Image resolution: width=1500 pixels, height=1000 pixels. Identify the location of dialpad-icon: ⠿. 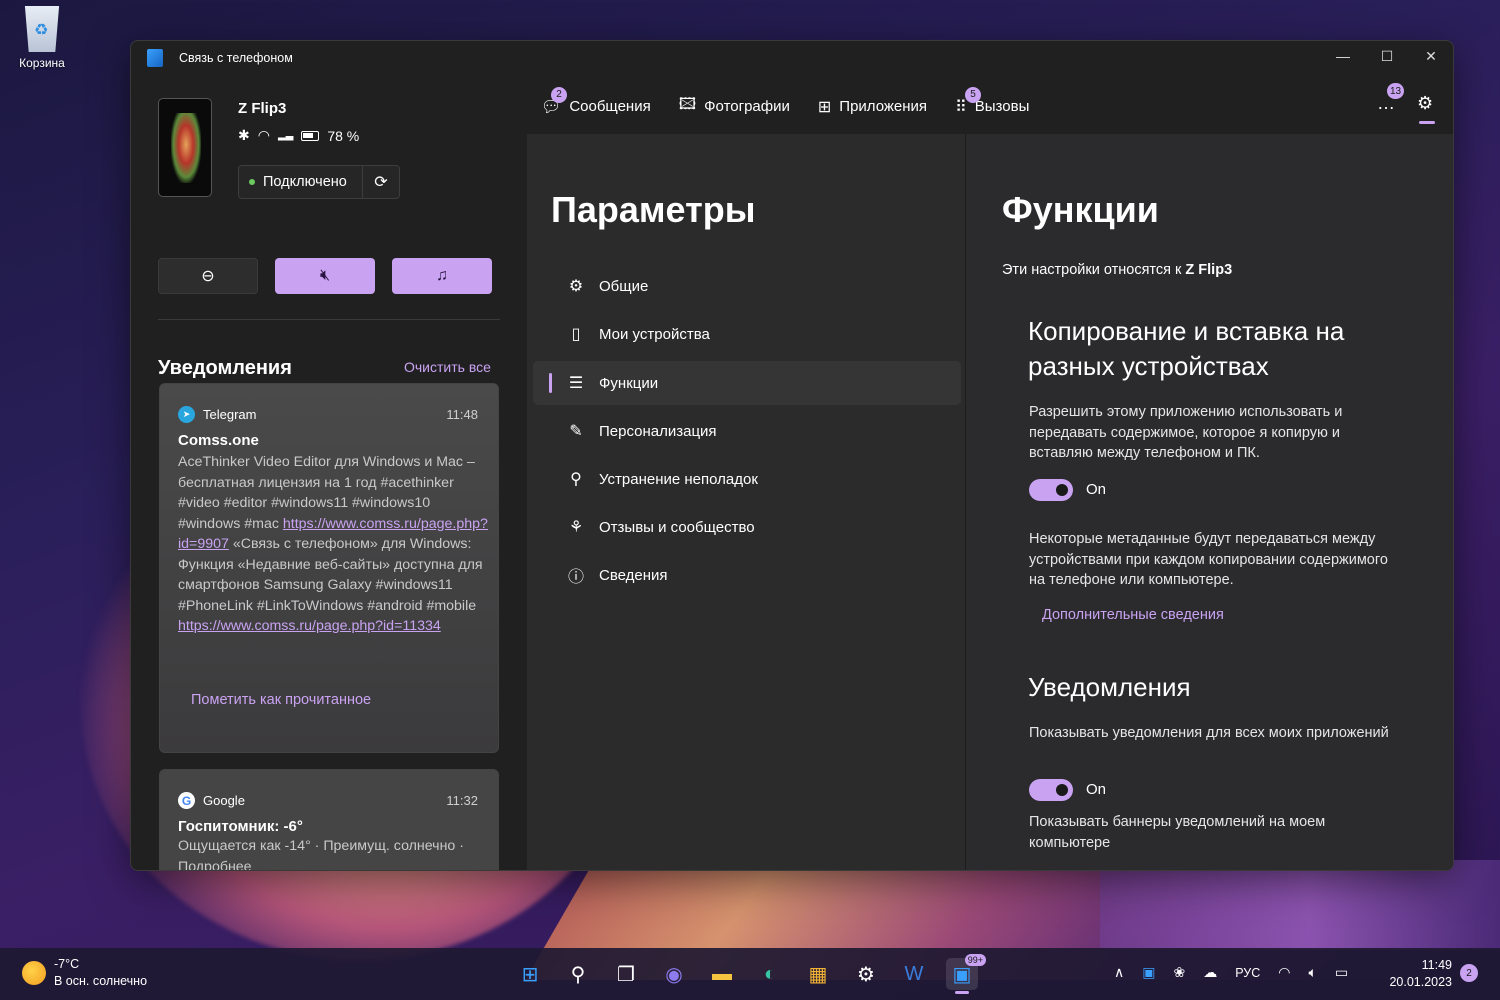
(961, 107).